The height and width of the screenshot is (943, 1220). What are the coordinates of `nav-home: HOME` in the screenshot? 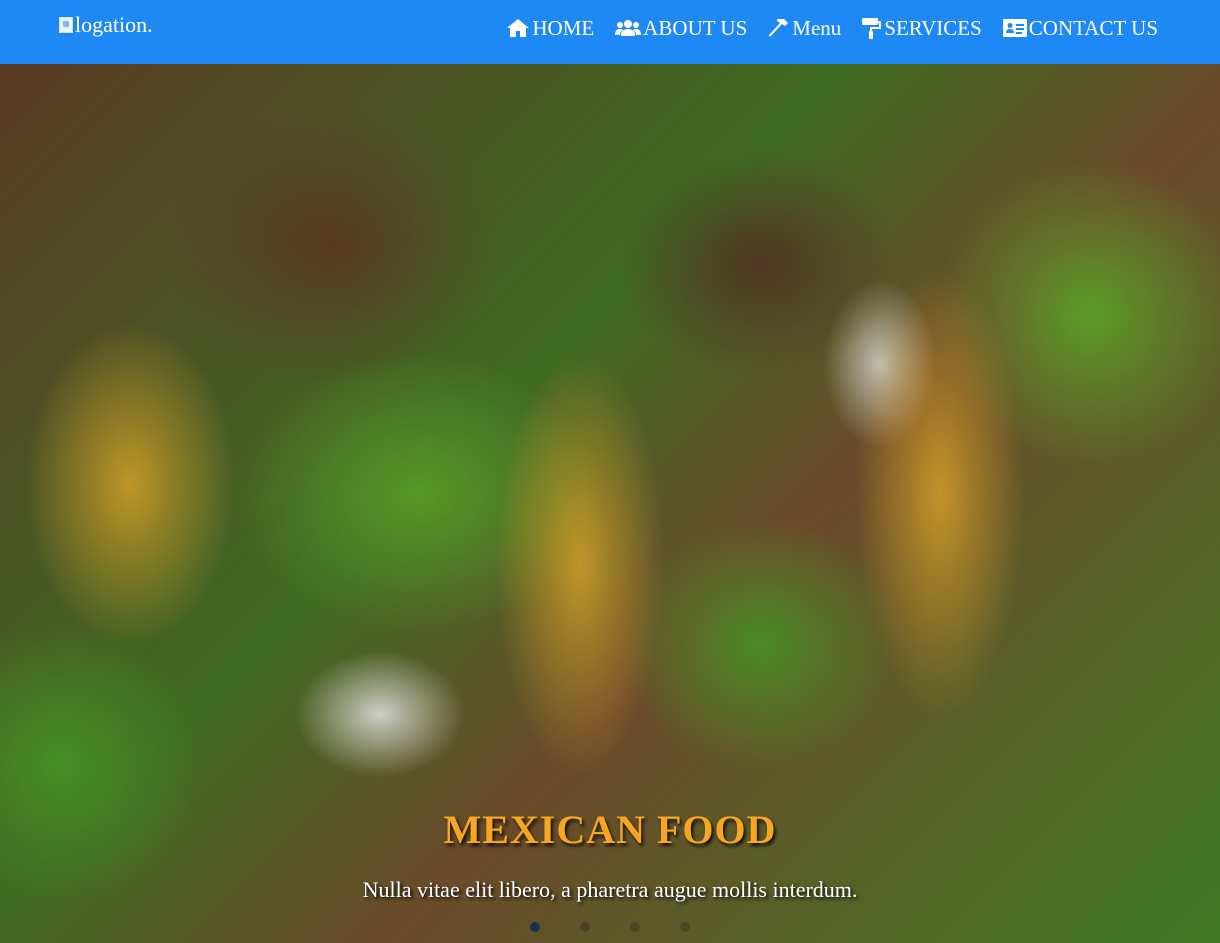 It's located at (550, 28).